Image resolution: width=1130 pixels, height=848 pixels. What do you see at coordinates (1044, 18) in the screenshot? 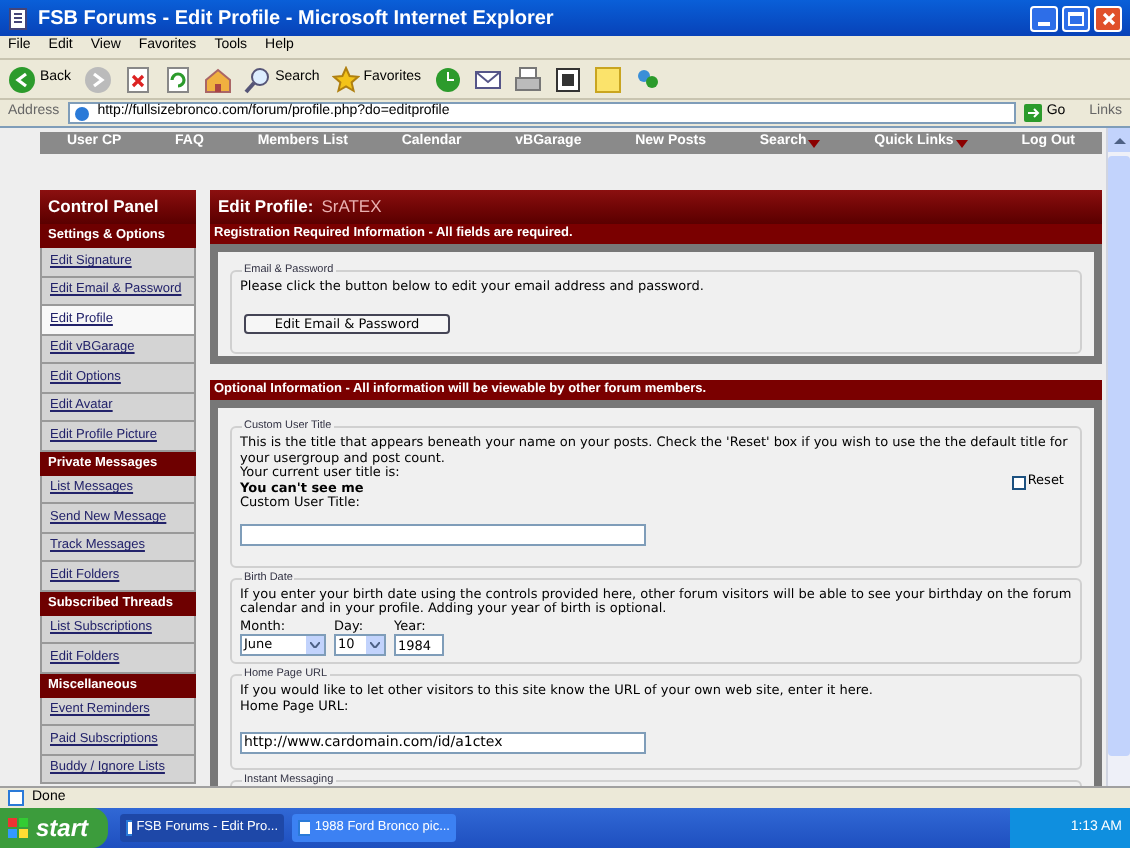
I see `minimize-button` at bounding box center [1044, 18].